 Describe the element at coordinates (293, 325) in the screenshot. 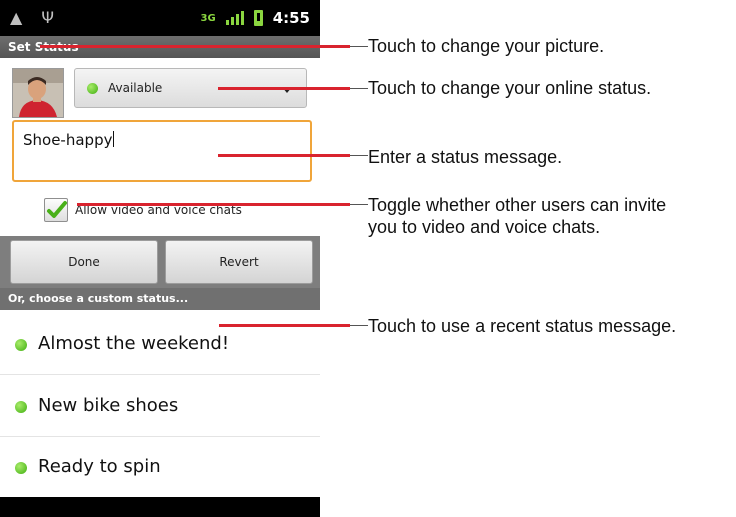

I see `callout-line-recent` at that location.